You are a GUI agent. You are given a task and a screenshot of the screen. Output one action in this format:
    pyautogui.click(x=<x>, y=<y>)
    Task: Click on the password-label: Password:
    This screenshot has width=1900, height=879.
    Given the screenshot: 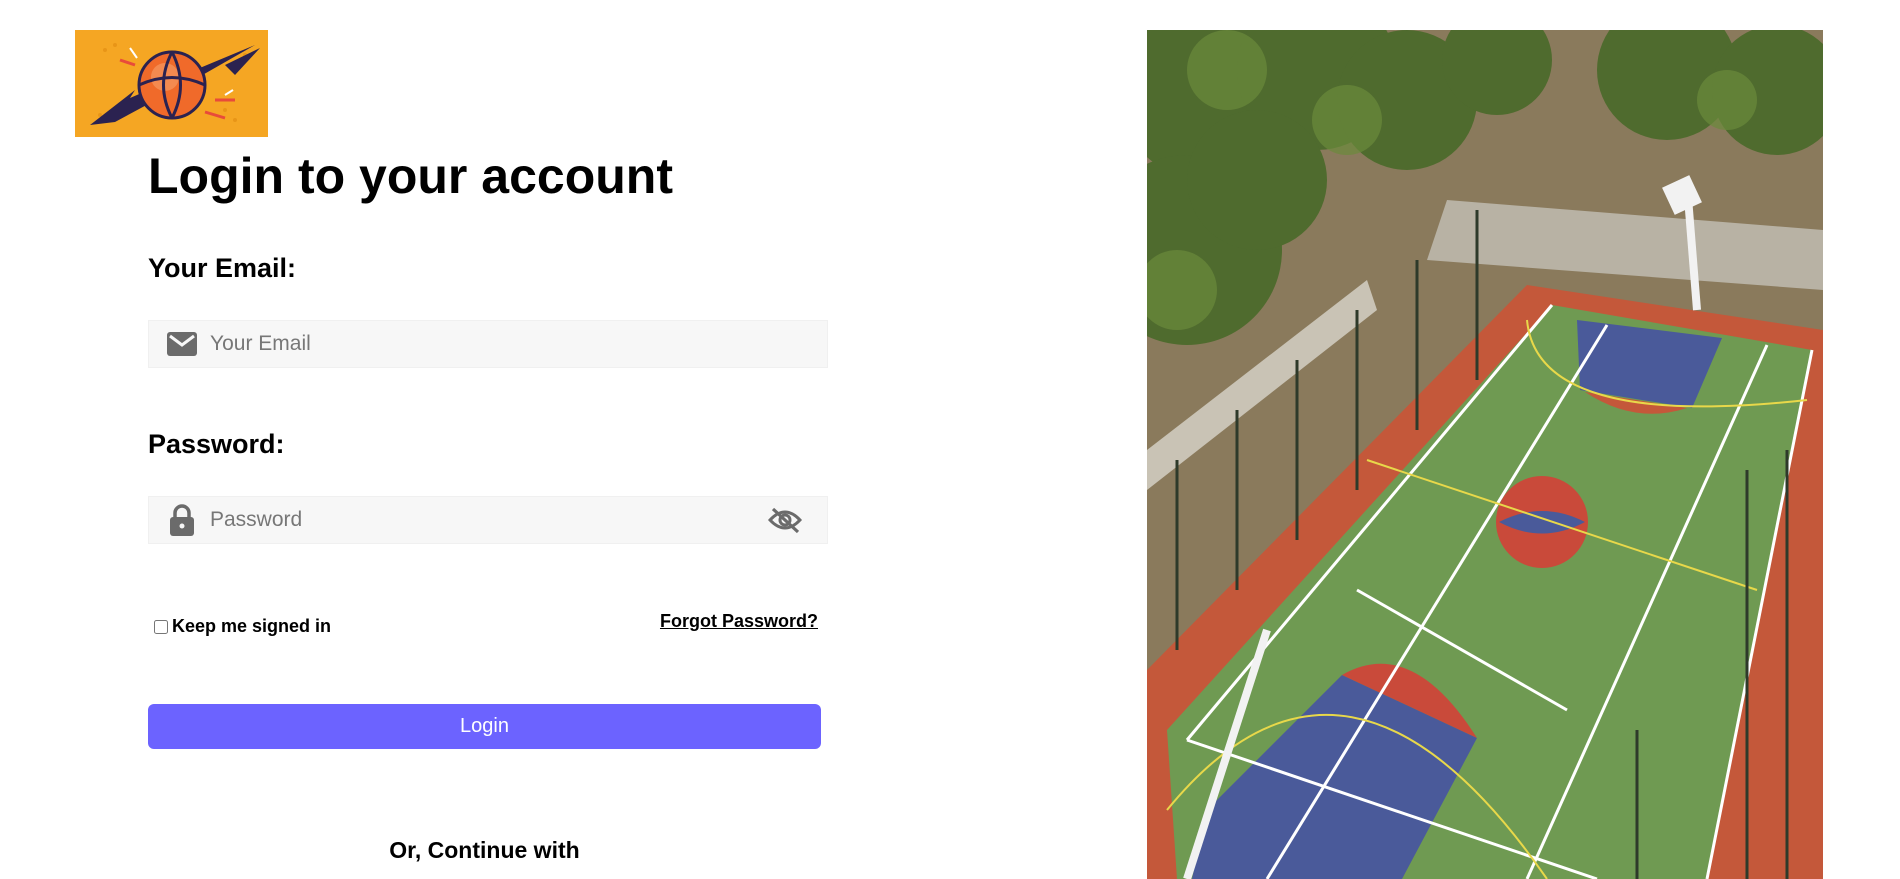 What is the action you would take?
    pyautogui.click(x=216, y=444)
    